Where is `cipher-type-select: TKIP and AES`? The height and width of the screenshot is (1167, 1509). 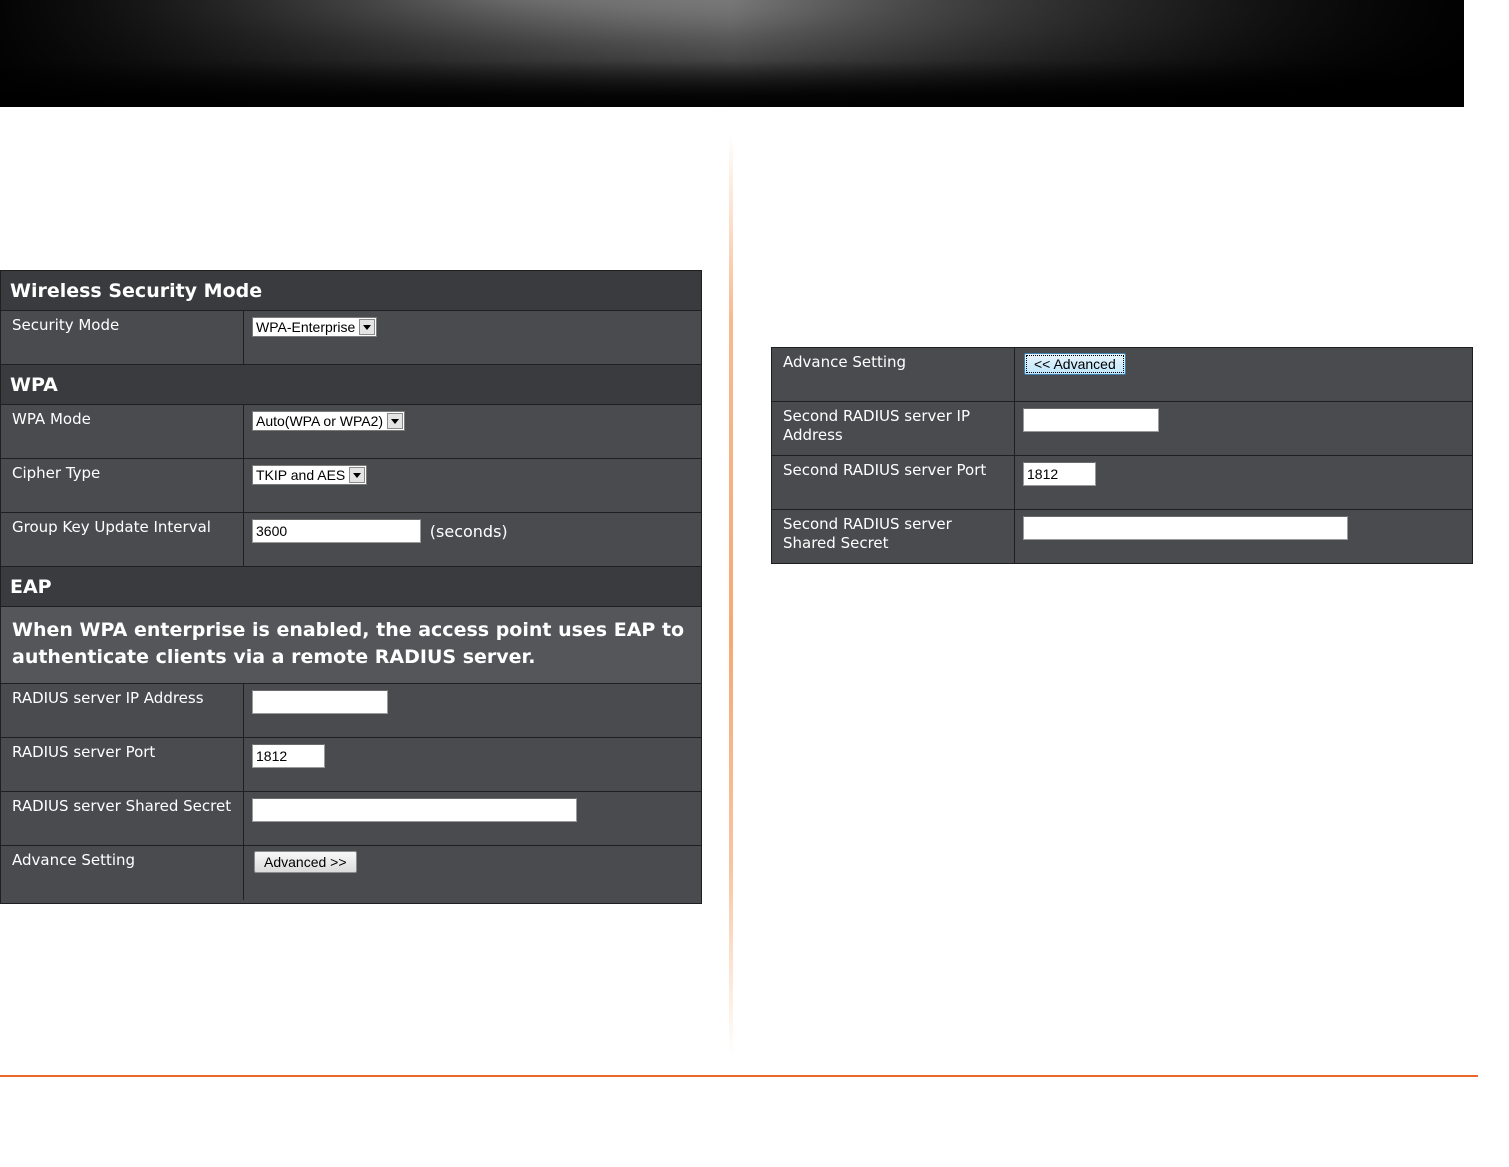 cipher-type-select: TKIP and AES is located at coordinates (310, 475).